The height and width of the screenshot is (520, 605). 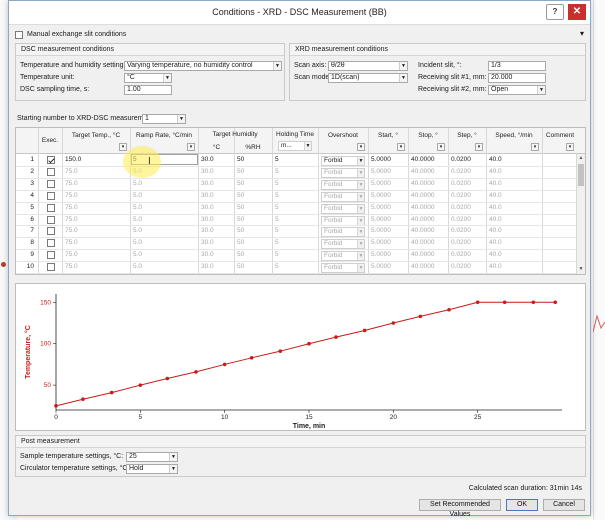 I want to click on col-target-humidity: Target Humidity, so click(x=235, y=134).